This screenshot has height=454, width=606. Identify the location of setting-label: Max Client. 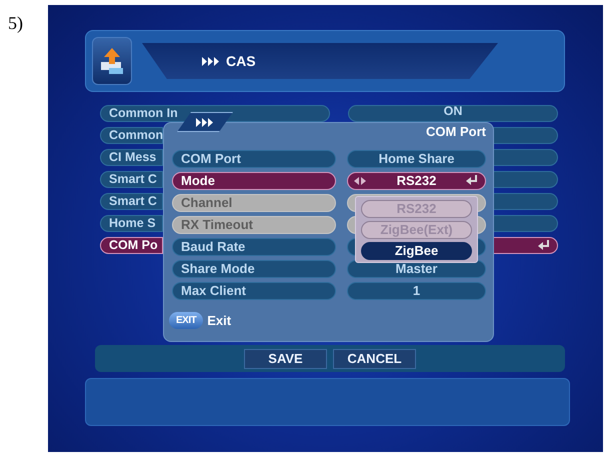
(254, 291).